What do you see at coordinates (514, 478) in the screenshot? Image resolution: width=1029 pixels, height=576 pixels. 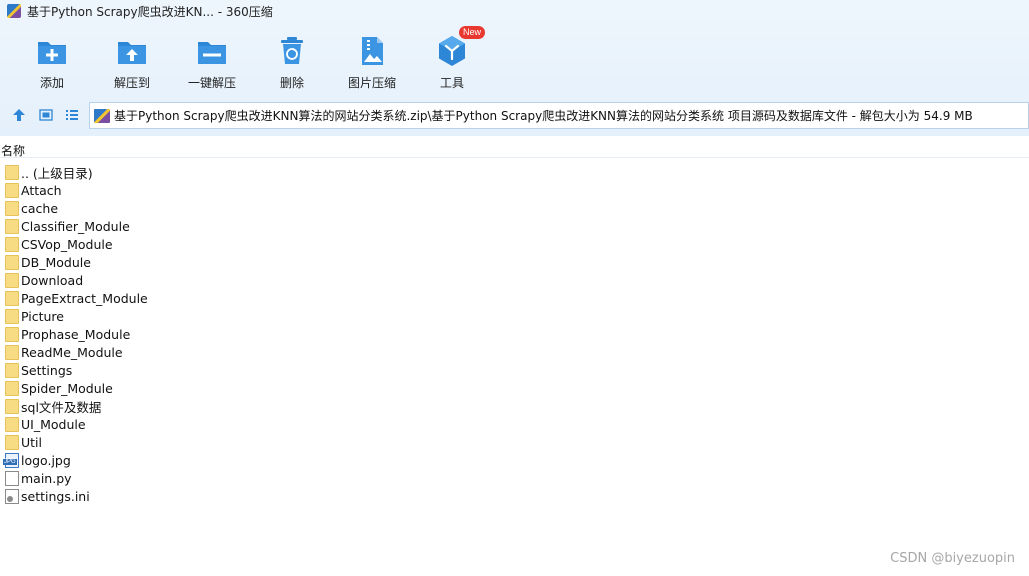 I see `list-item: main.py` at bounding box center [514, 478].